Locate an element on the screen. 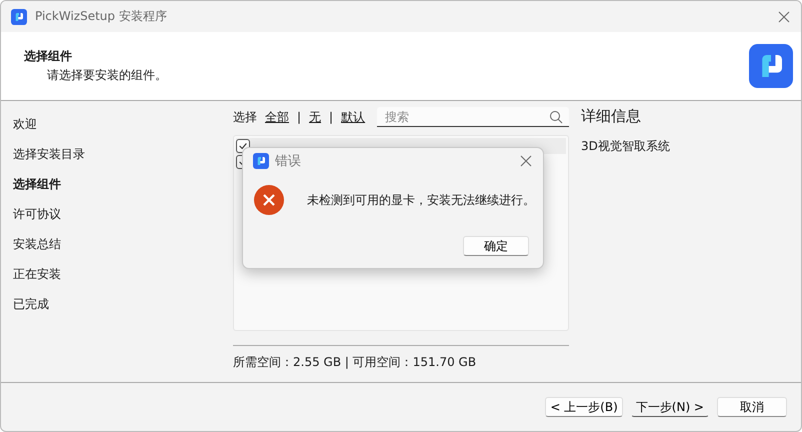 The height and width of the screenshot is (432, 802). step-item: 已完成 is located at coordinates (31, 304).